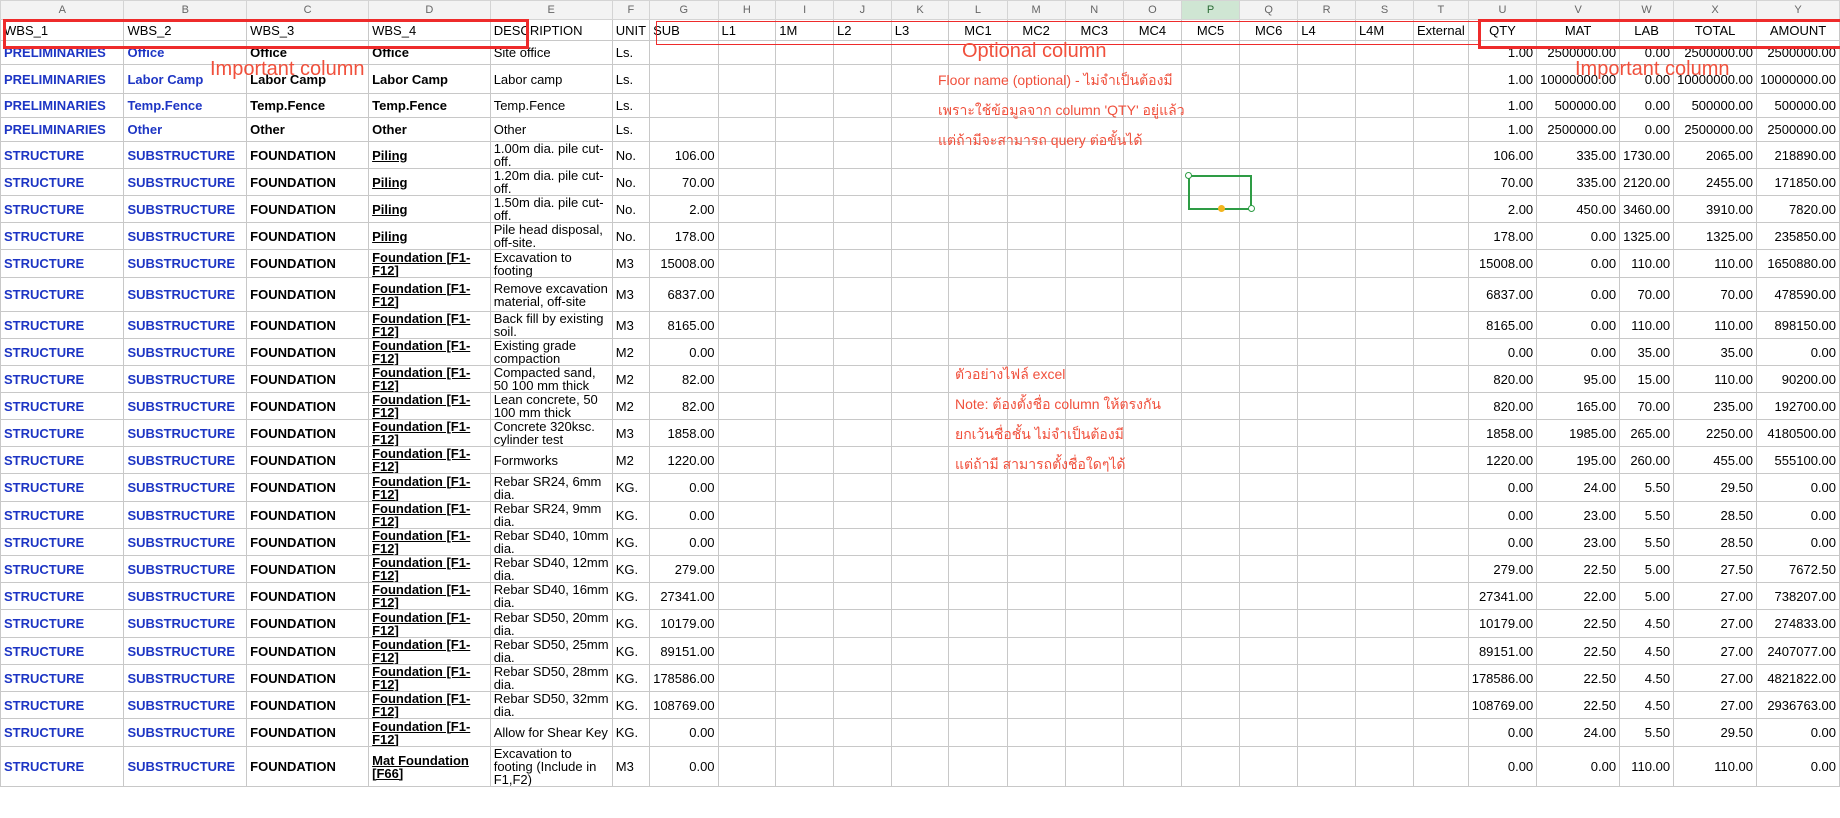  Describe the element at coordinates (1647, 30) in the screenshot. I see `header-cell-lab: LAB` at that location.